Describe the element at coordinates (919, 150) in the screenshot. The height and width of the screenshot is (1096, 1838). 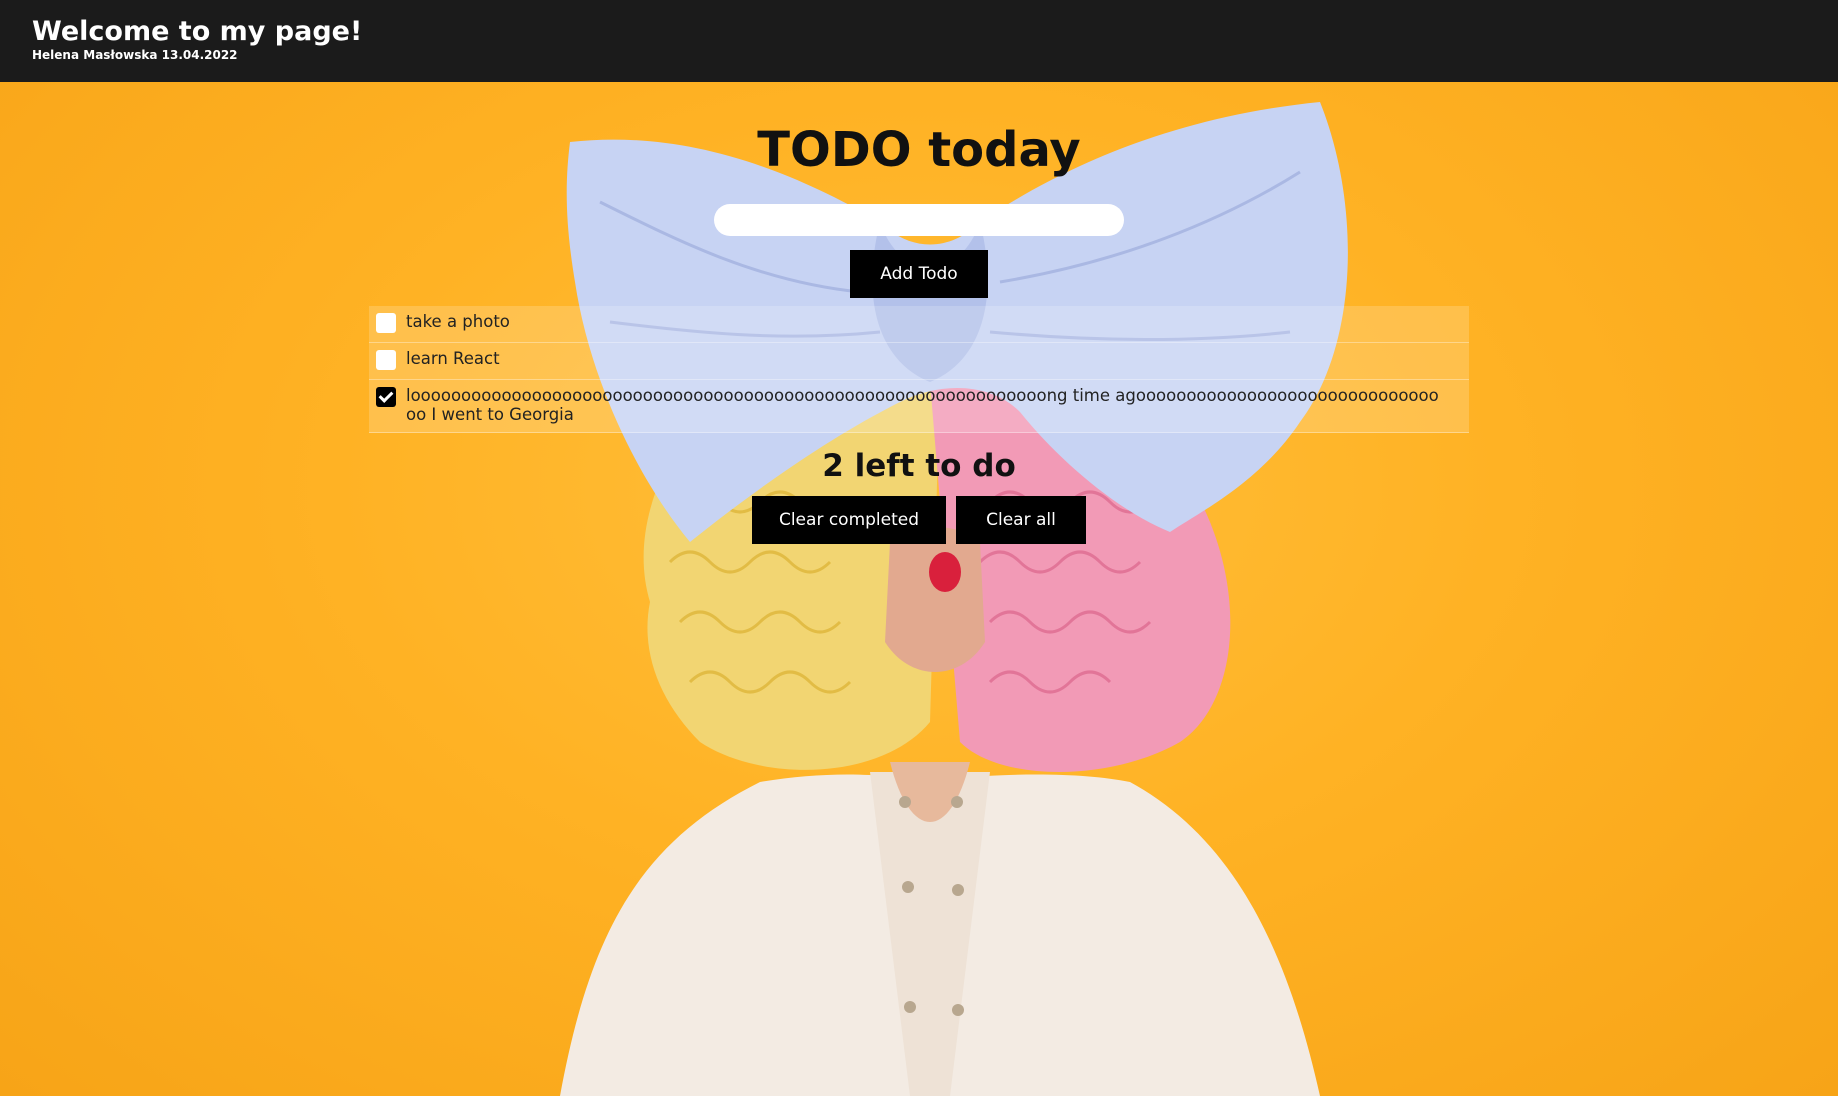
I see `todo-heading: TODO today` at that location.